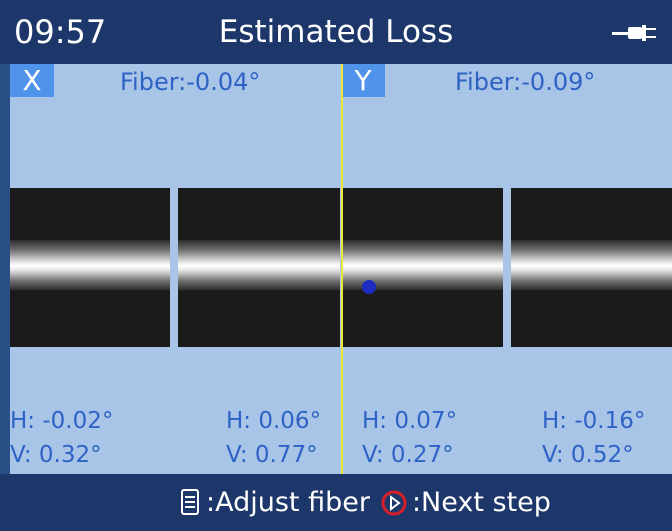 The width and height of the screenshot is (672, 531). What do you see at coordinates (408, 455) in the screenshot?
I see `left-y-v-angle: V: 0.27°` at bounding box center [408, 455].